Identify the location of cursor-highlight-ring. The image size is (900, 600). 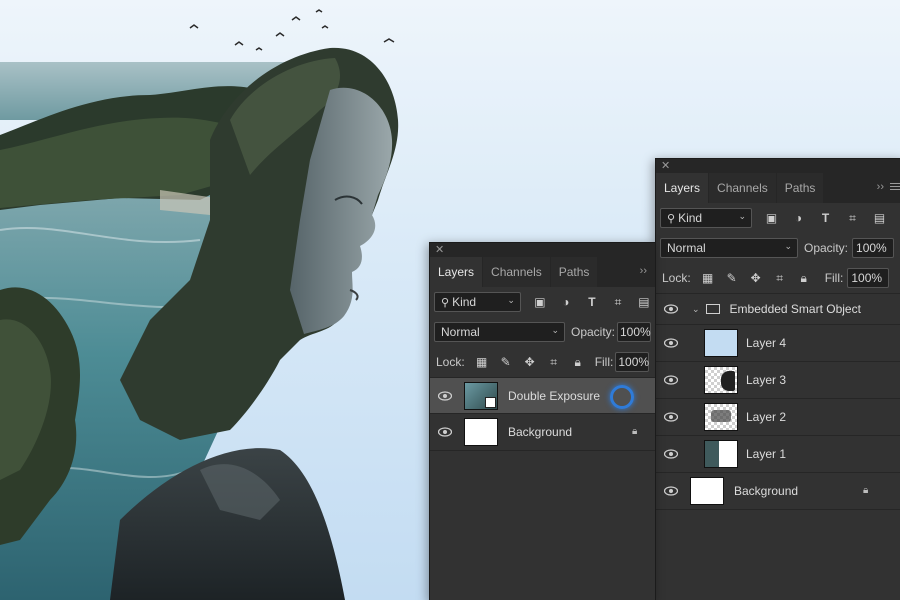
(622, 397).